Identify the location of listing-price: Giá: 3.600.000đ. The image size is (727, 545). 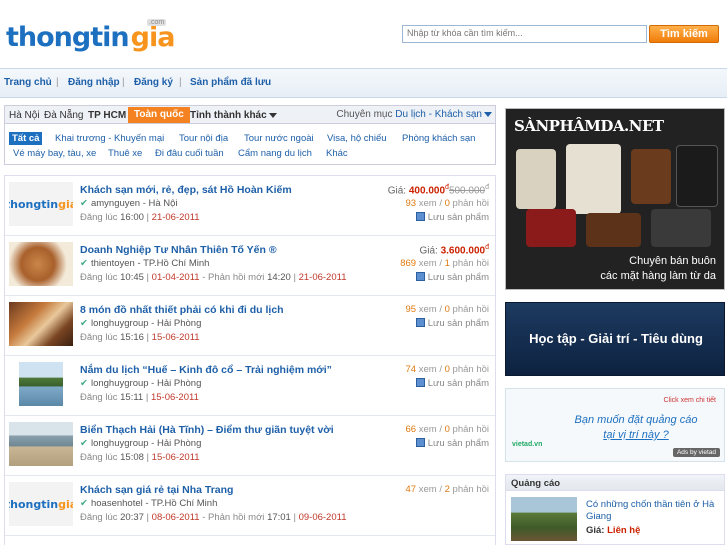
(454, 250).